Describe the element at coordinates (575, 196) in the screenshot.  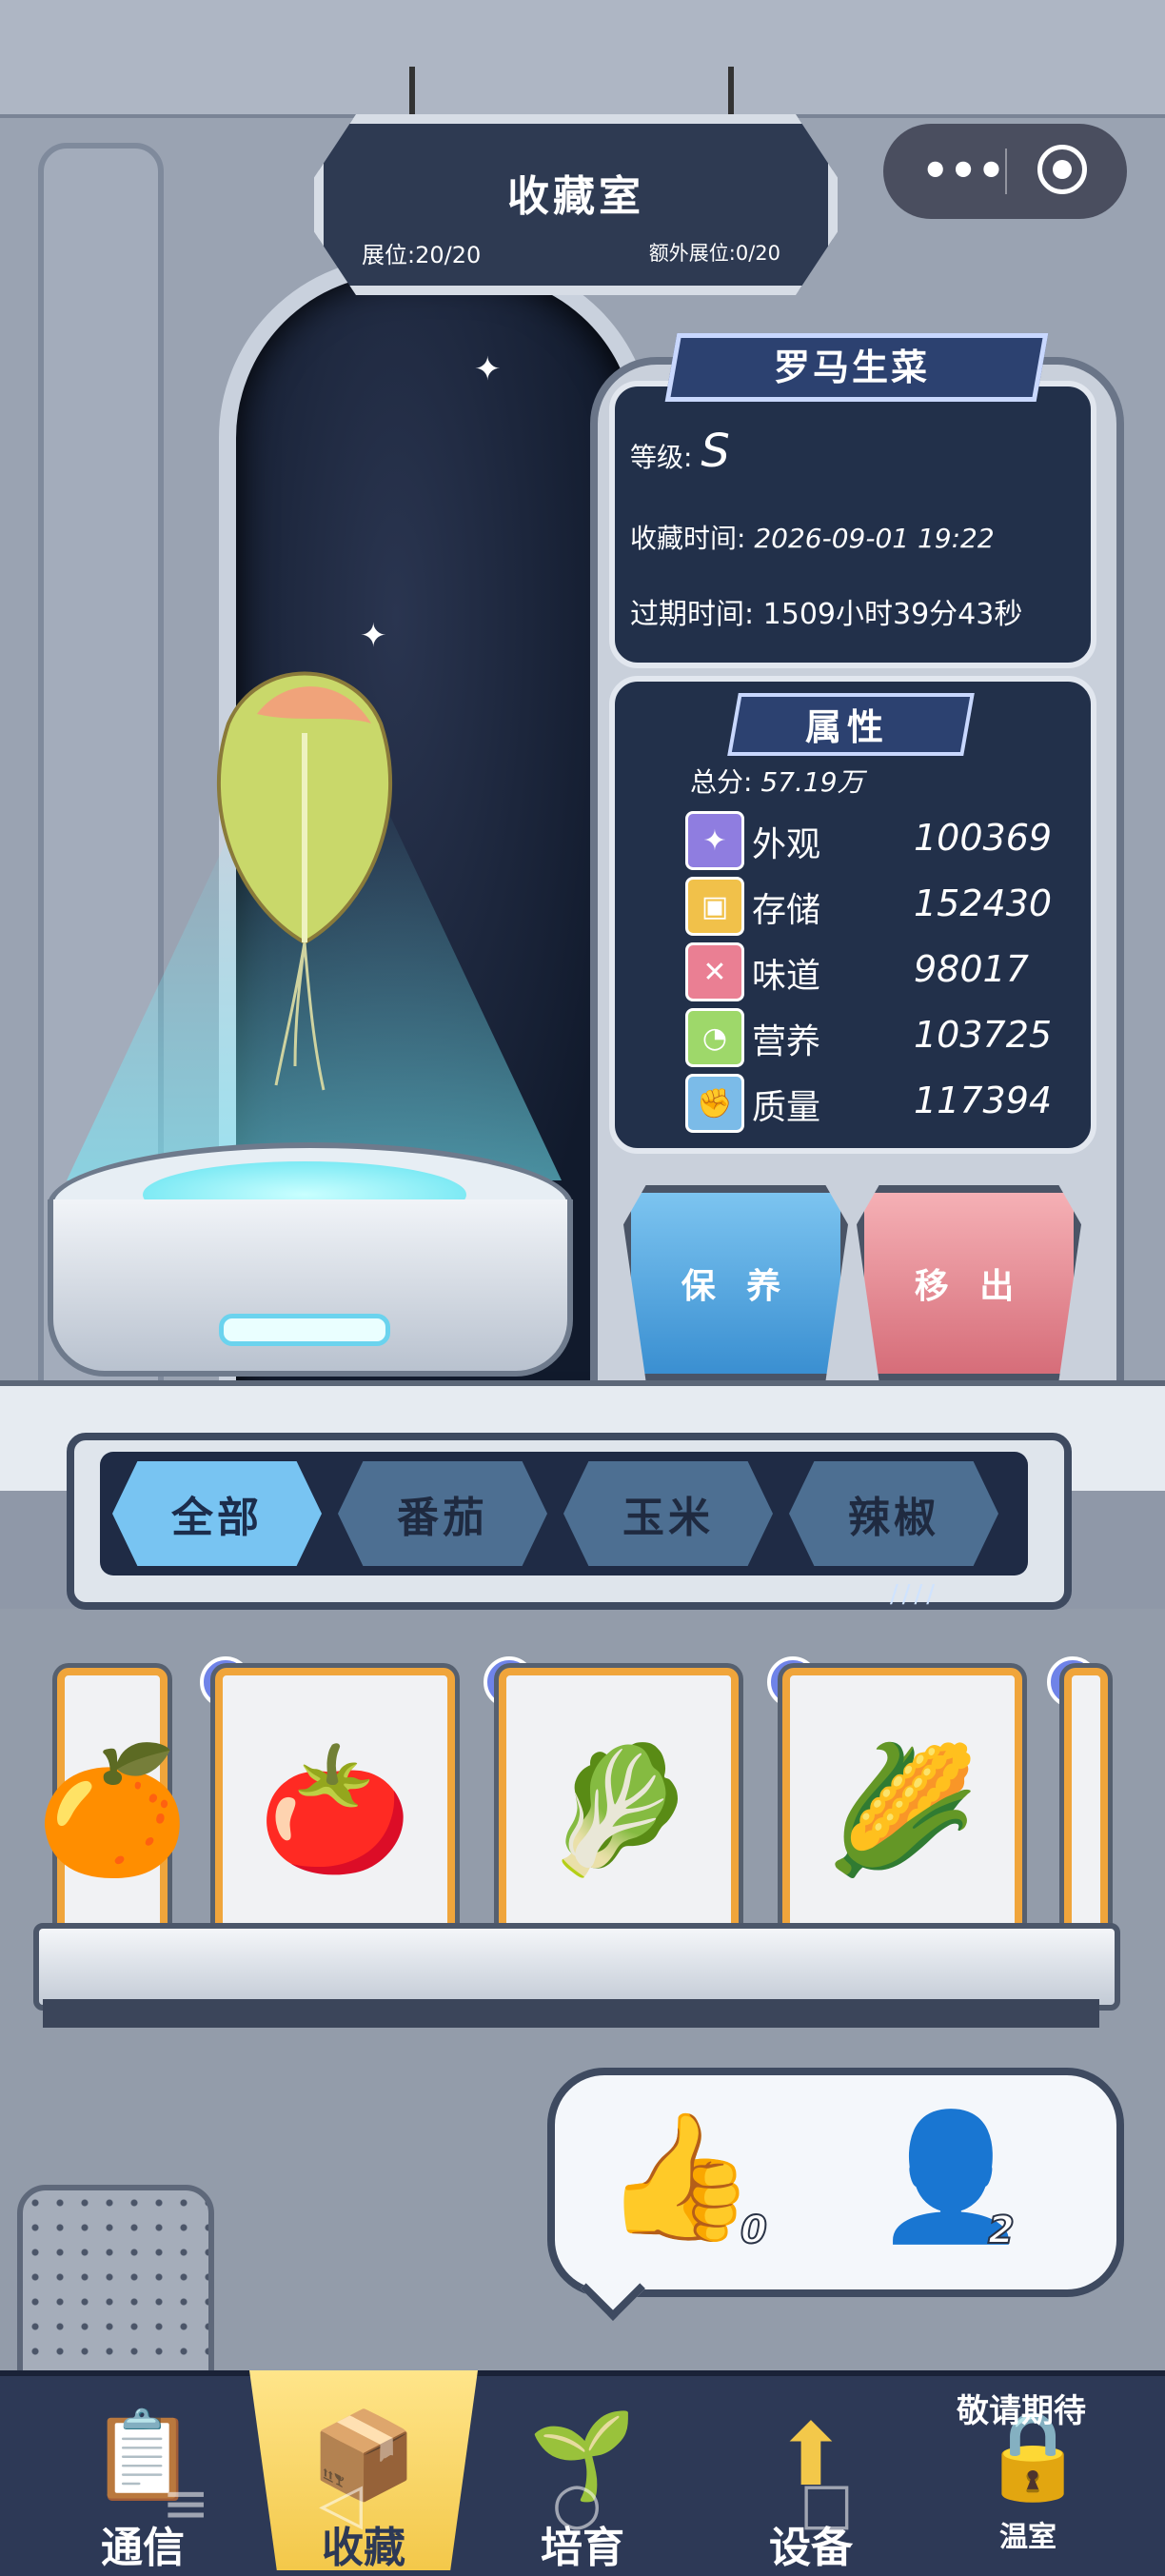
I see `page-title: 收藏室` at that location.